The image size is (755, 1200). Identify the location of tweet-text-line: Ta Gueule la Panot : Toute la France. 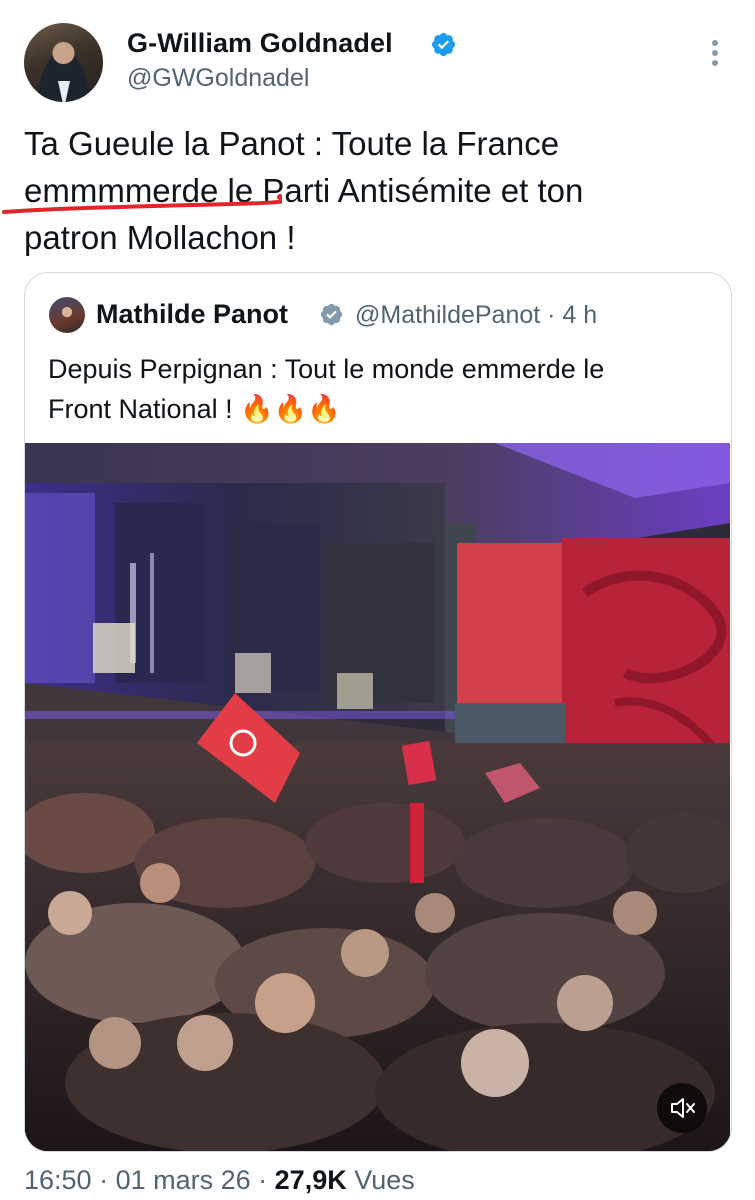
(292, 143).